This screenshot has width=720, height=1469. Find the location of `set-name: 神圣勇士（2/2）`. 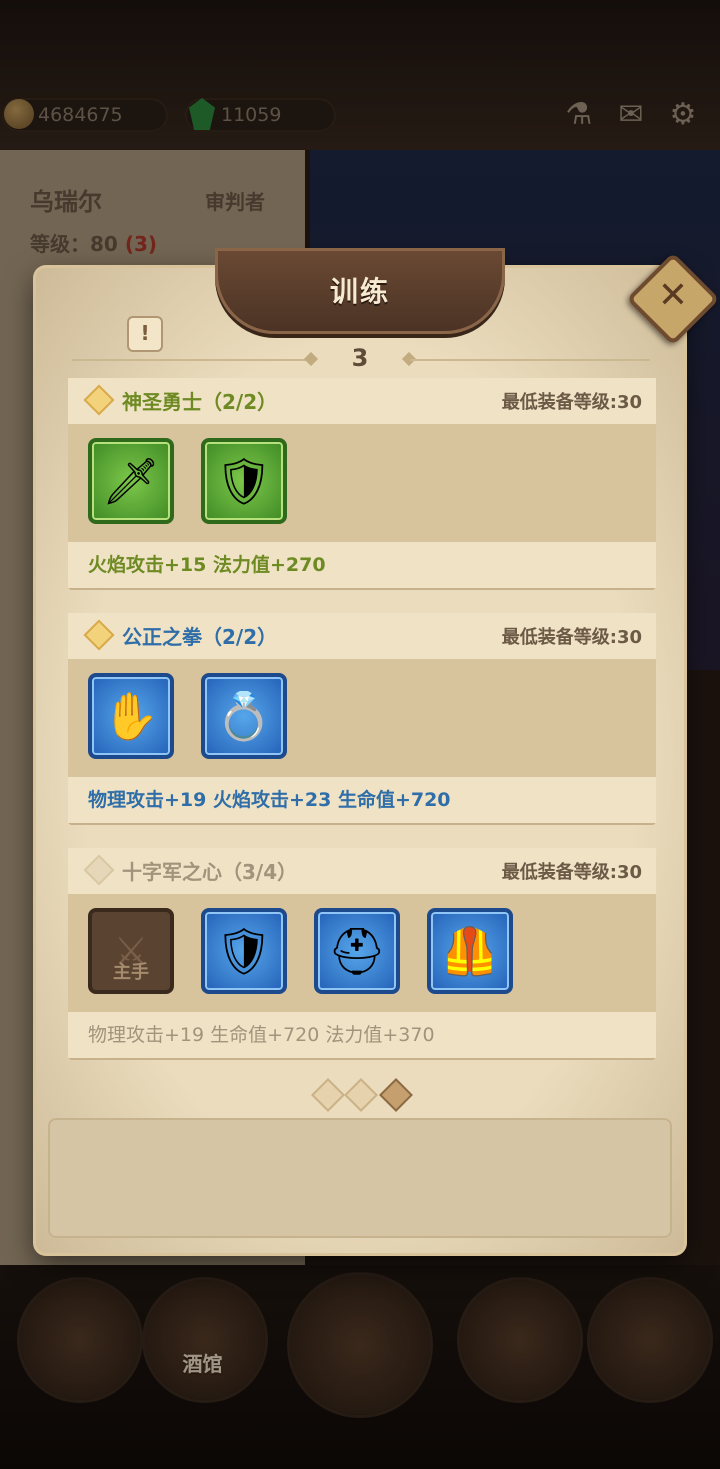

set-name: 神圣勇士（2/2） is located at coordinates (200, 402).